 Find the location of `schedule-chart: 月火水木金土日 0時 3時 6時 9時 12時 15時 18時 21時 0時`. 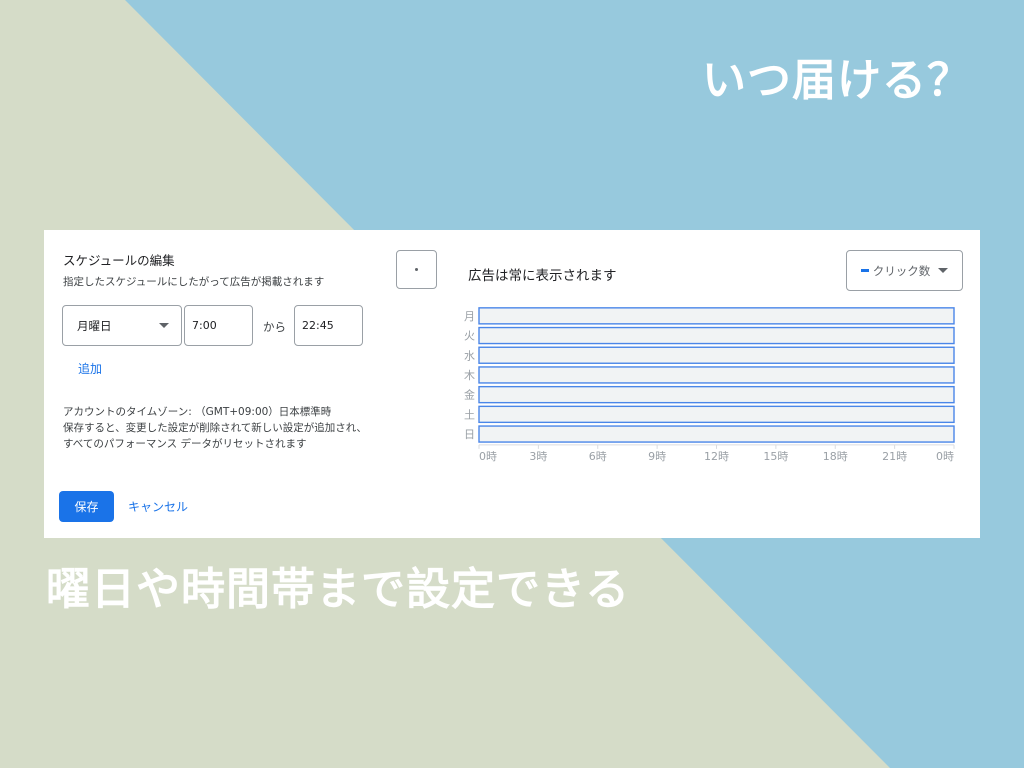

schedule-chart: 月火水木金土日 0時 3時 6時 9時 12時 15時 18時 21時 0時 is located at coordinates (709, 385).